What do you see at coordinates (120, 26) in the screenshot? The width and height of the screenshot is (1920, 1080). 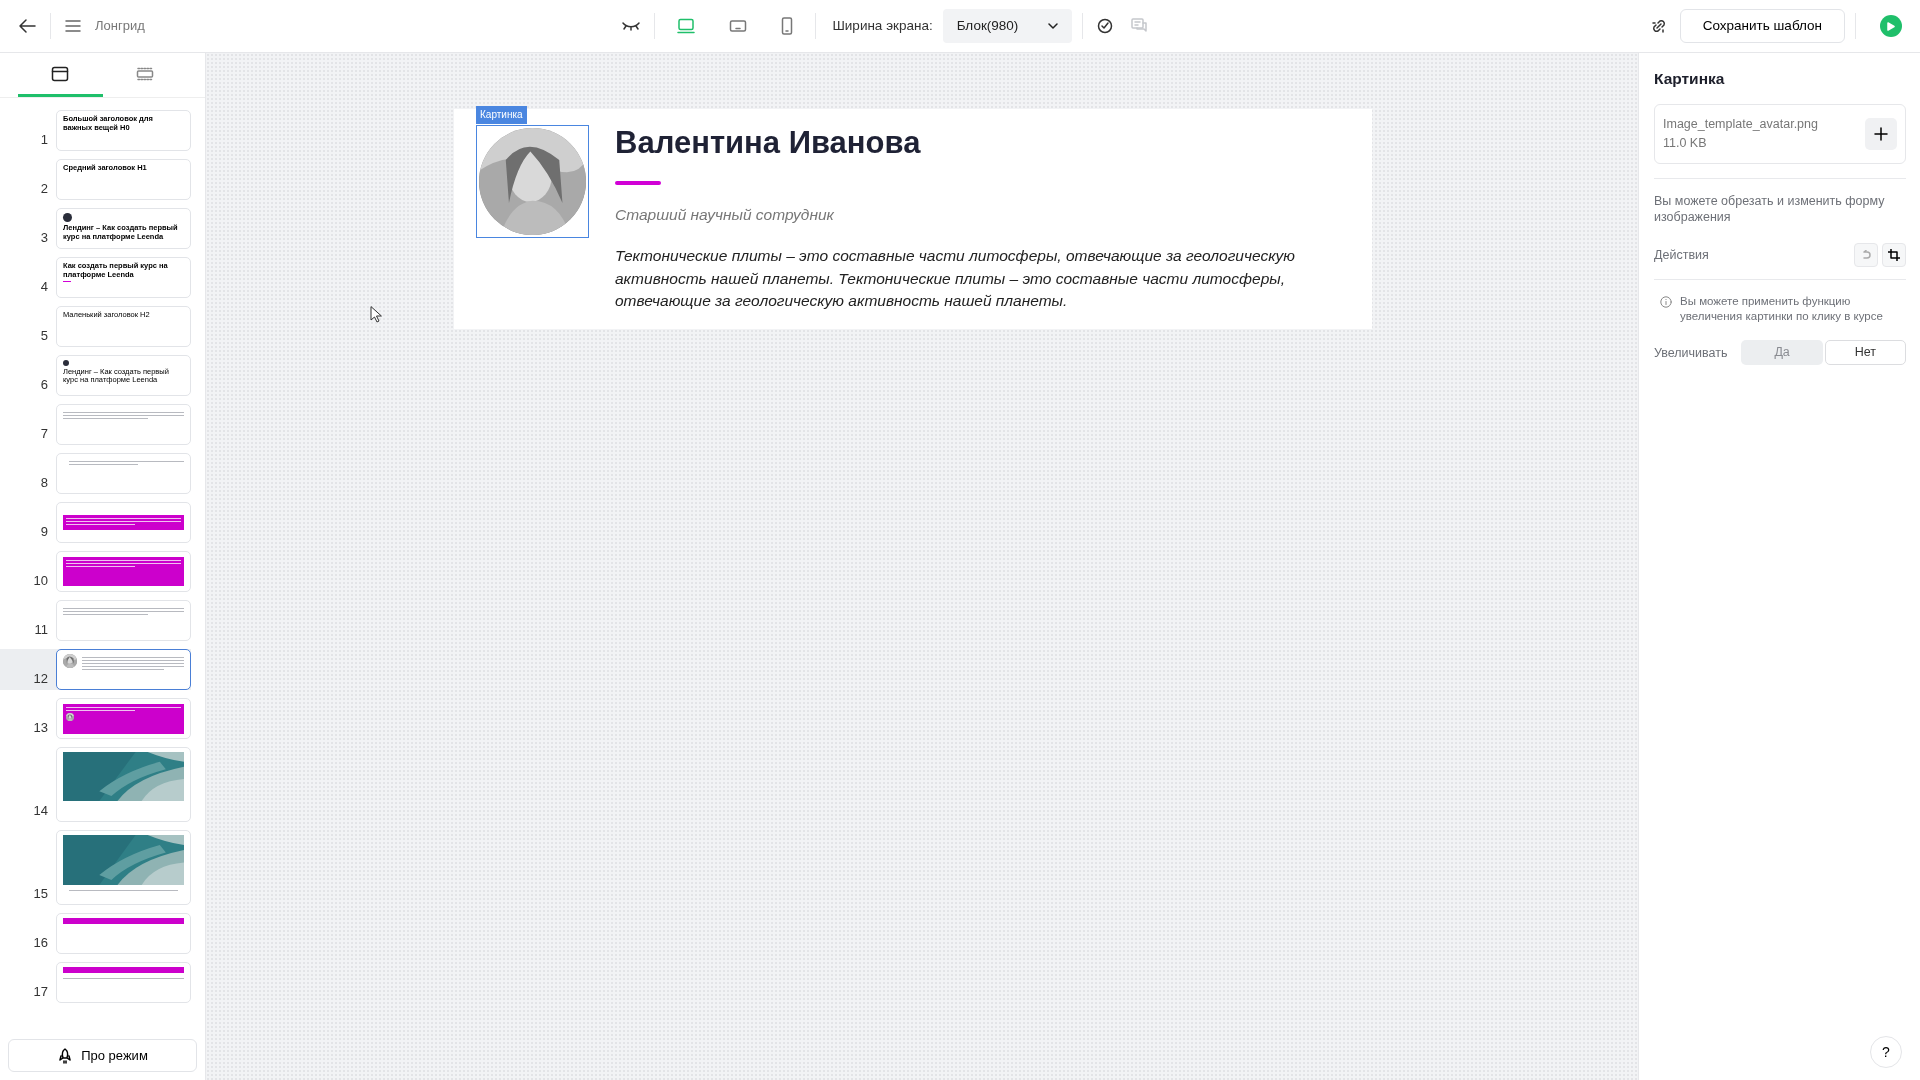 I see `page-title: Лонгрид` at bounding box center [120, 26].